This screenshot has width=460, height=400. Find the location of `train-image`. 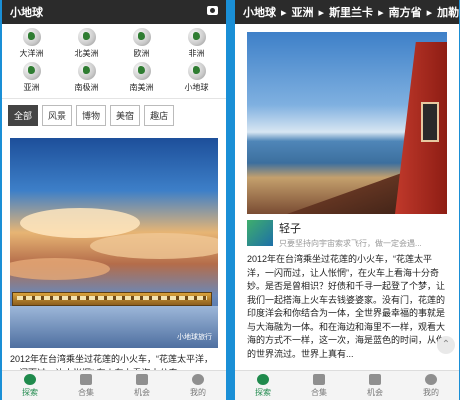

train-image is located at coordinates (112, 299).